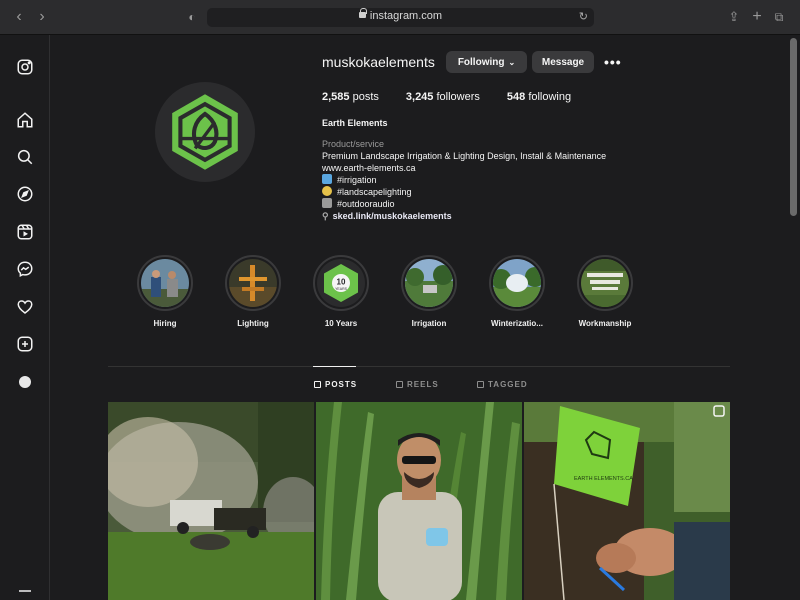 This screenshot has width=800, height=600. Describe the element at coordinates (517, 283) in the screenshot. I see `winterization-thumbnail` at that location.